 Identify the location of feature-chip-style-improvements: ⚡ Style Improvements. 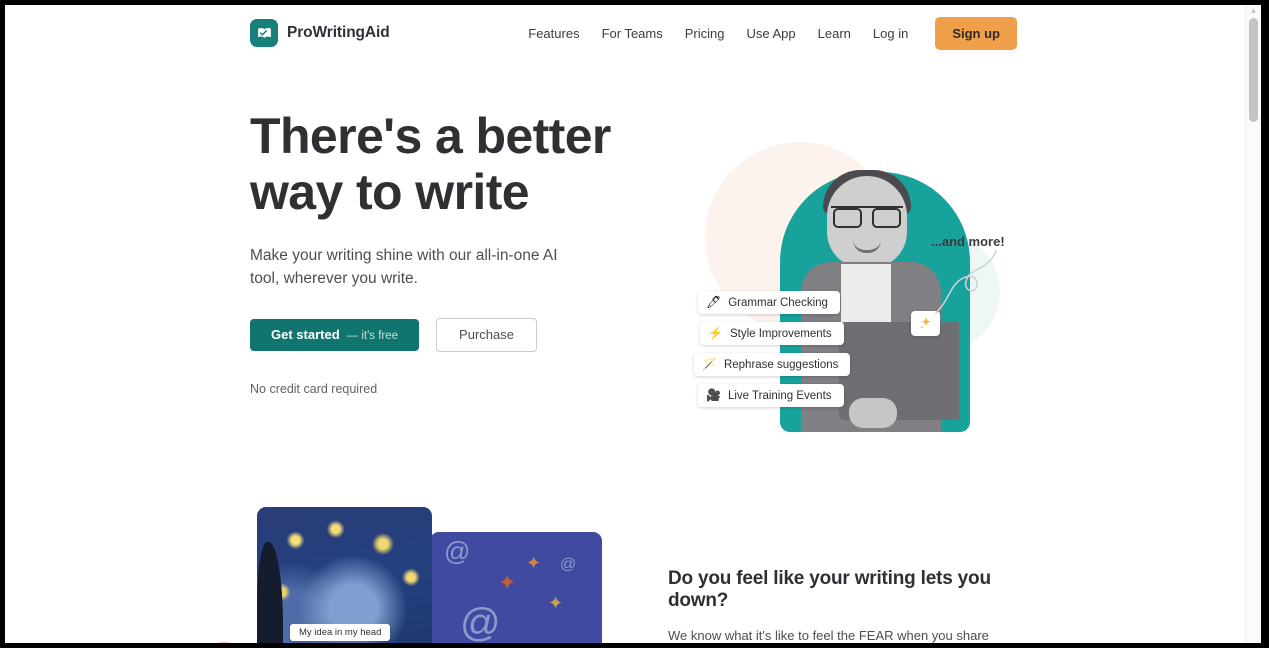
(772, 333).